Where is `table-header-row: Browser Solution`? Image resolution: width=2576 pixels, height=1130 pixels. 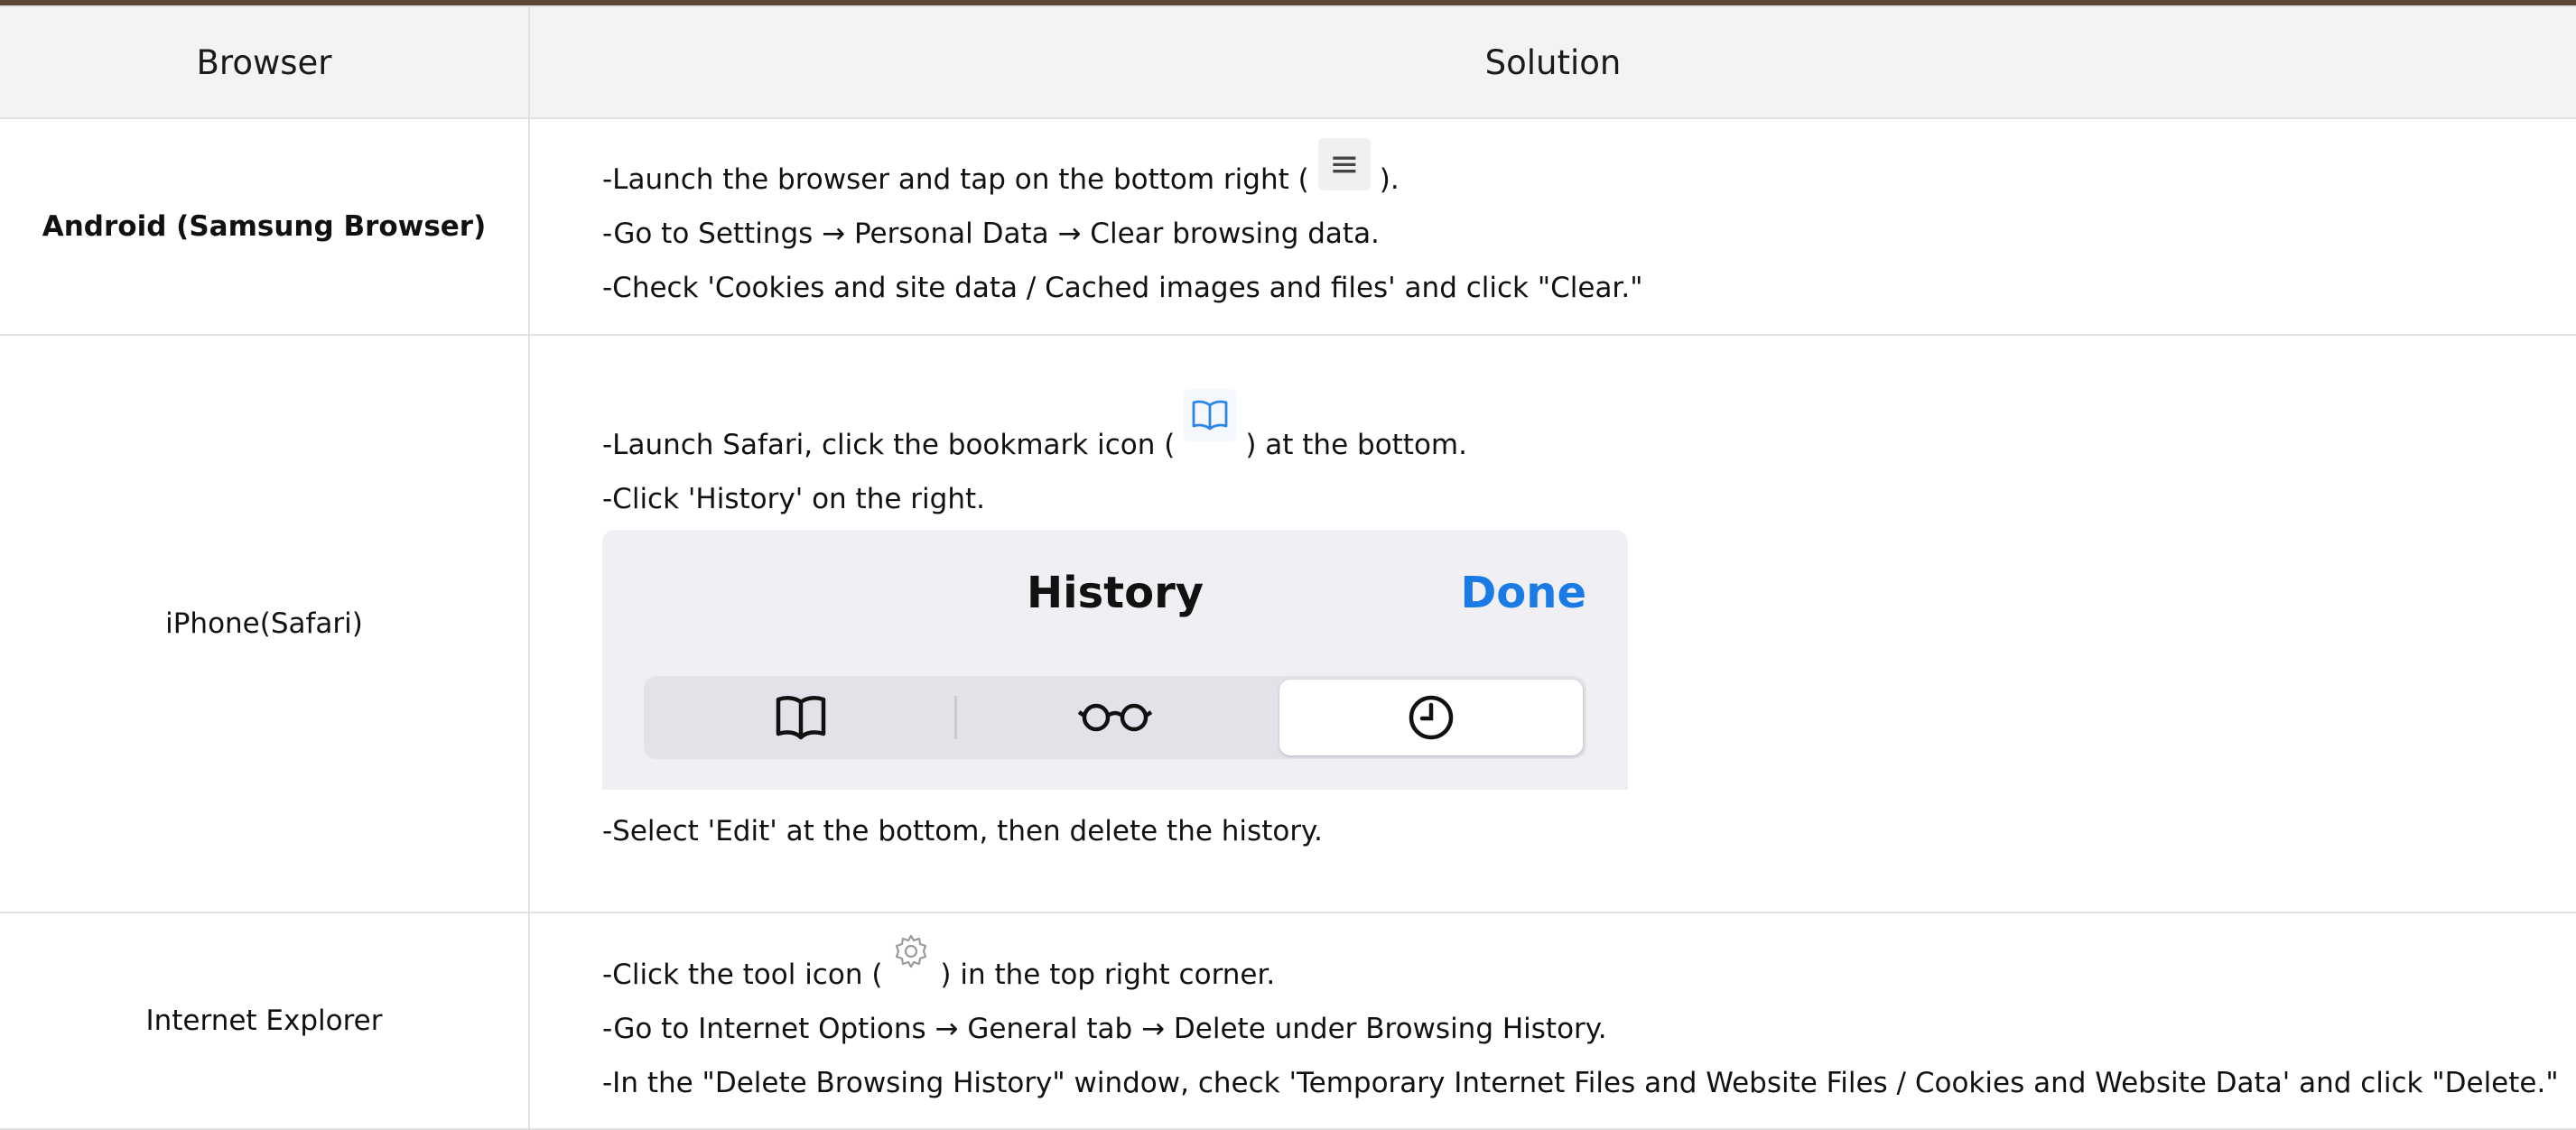
table-header-row: Browser Solution is located at coordinates (1288, 62).